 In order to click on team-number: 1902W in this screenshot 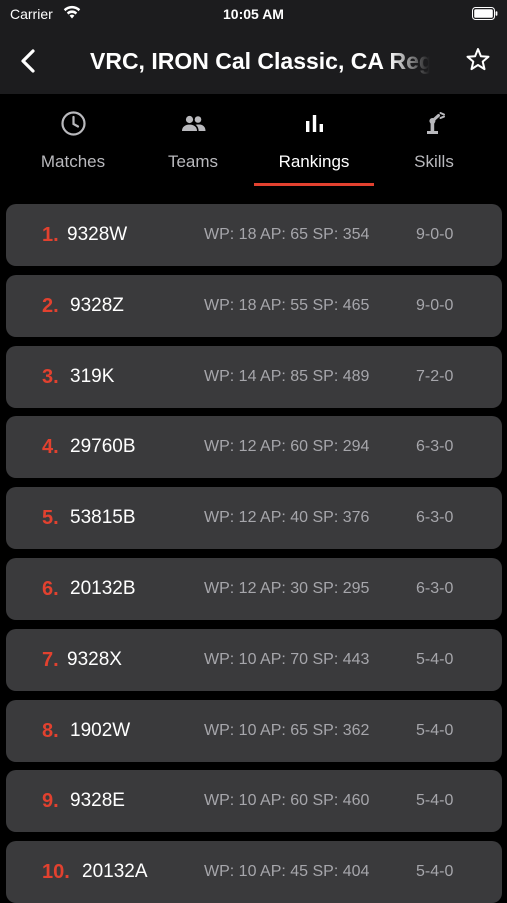, I will do `click(100, 730)`.